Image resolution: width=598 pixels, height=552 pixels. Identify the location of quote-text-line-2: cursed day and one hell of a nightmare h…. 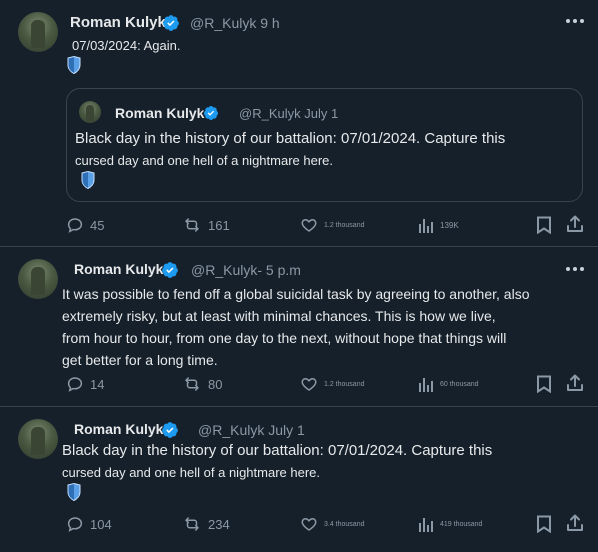
(204, 160).